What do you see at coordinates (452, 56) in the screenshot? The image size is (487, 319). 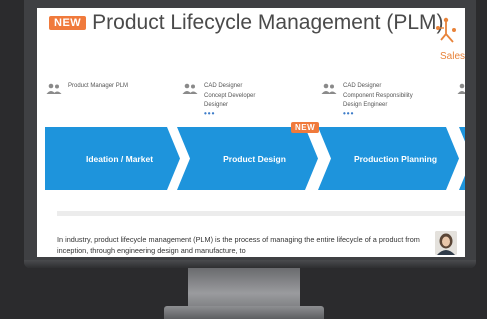 I see `sales-label: Sales` at bounding box center [452, 56].